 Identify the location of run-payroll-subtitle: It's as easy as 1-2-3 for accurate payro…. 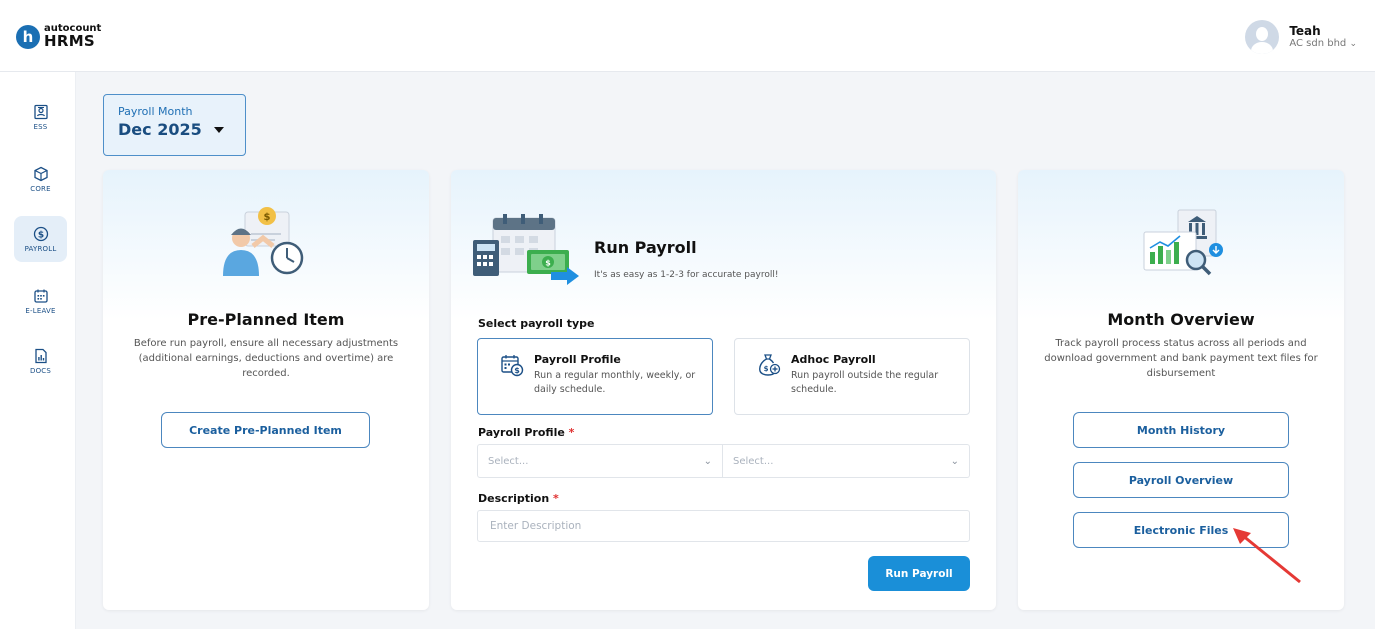
(686, 275).